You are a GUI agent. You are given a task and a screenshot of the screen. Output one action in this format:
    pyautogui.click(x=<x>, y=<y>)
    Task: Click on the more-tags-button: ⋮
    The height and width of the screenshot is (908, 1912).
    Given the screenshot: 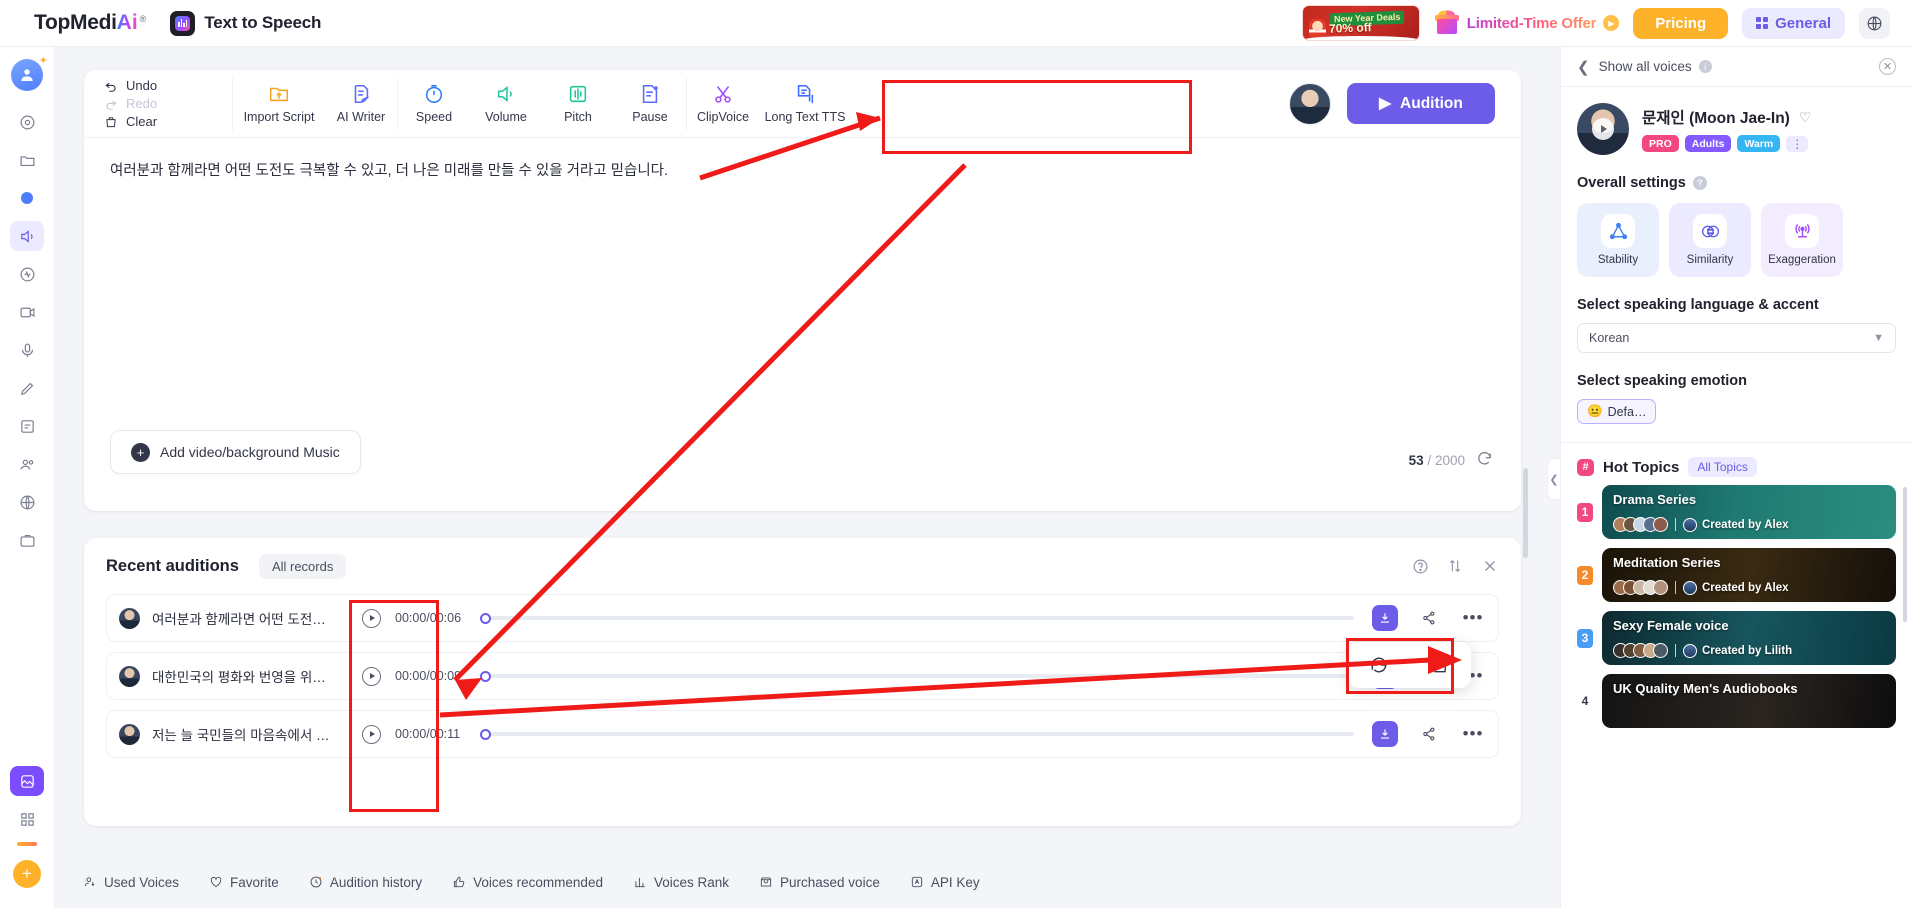 What is the action you would take?
    pyautogui.click(x=1797, y=143)
    